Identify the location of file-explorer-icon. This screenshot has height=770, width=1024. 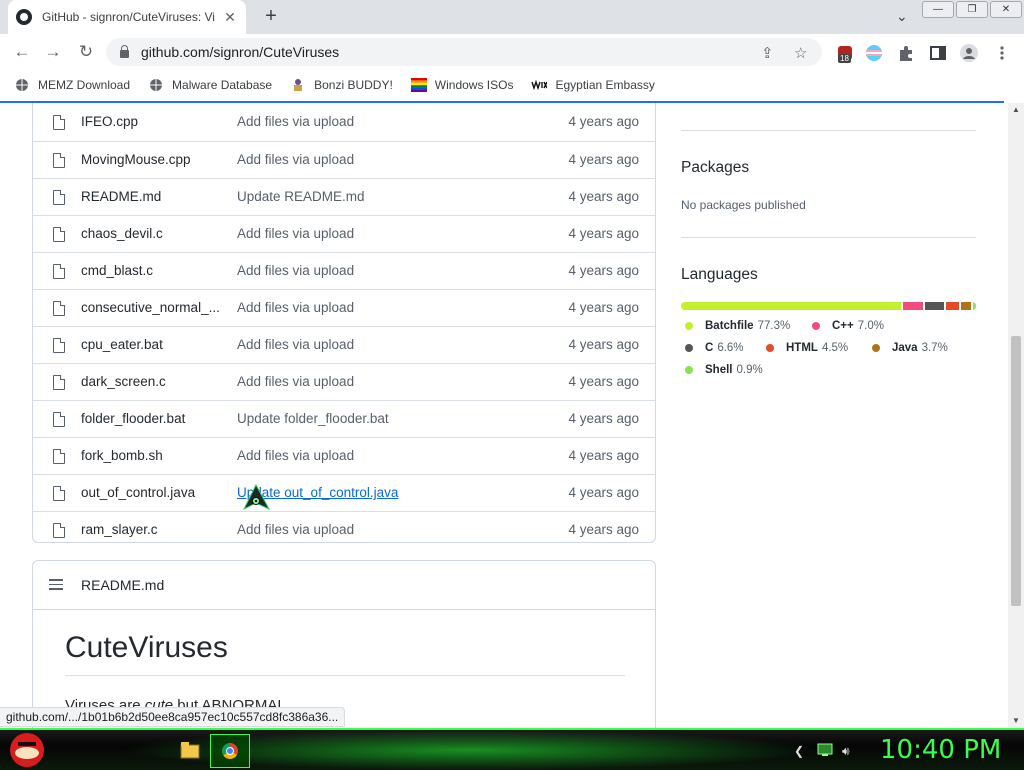
(191, 750).